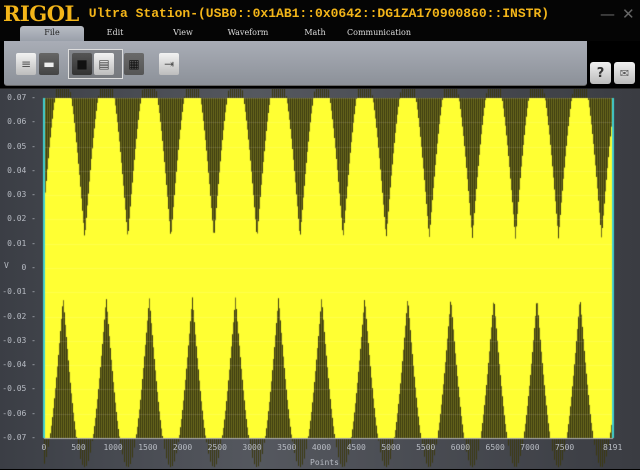 Image resolution: width=640 pixels, height=470 pixels. I want to click on x-axis-label: Points, so click(324, 462).